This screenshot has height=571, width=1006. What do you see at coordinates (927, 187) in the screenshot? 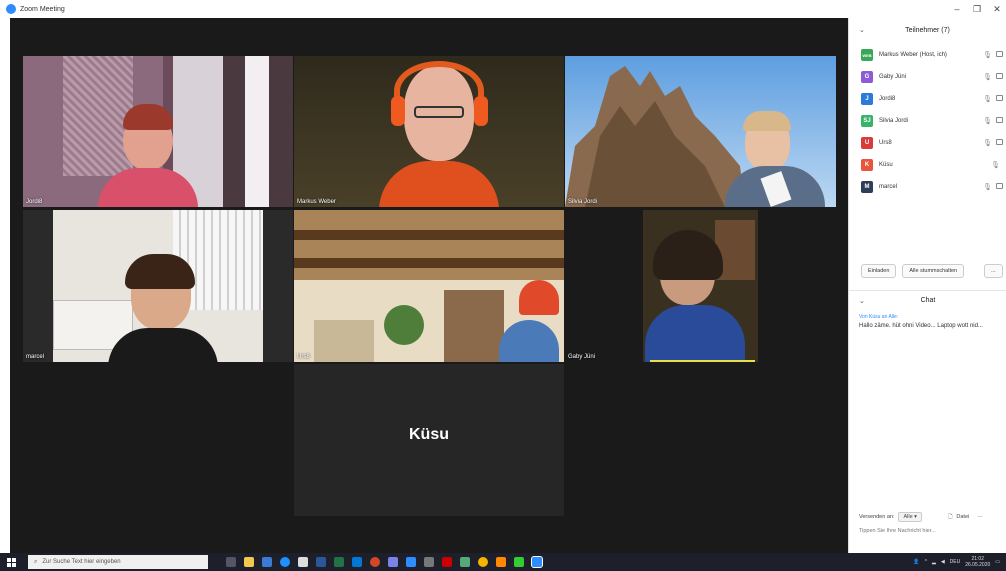
I see `participant-row: M marcel 🎙` at bounding box center [927, 187].